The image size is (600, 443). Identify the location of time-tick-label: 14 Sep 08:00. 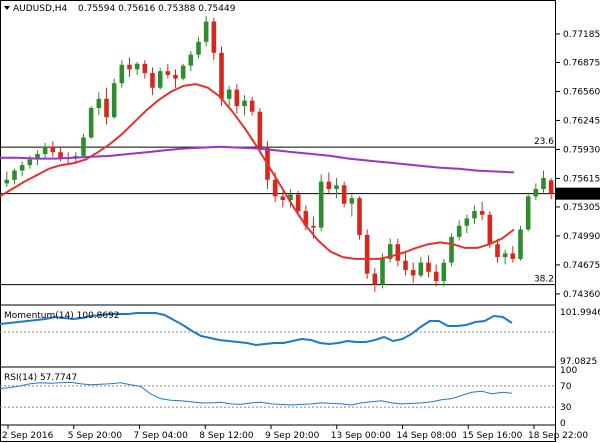
(427, 436).